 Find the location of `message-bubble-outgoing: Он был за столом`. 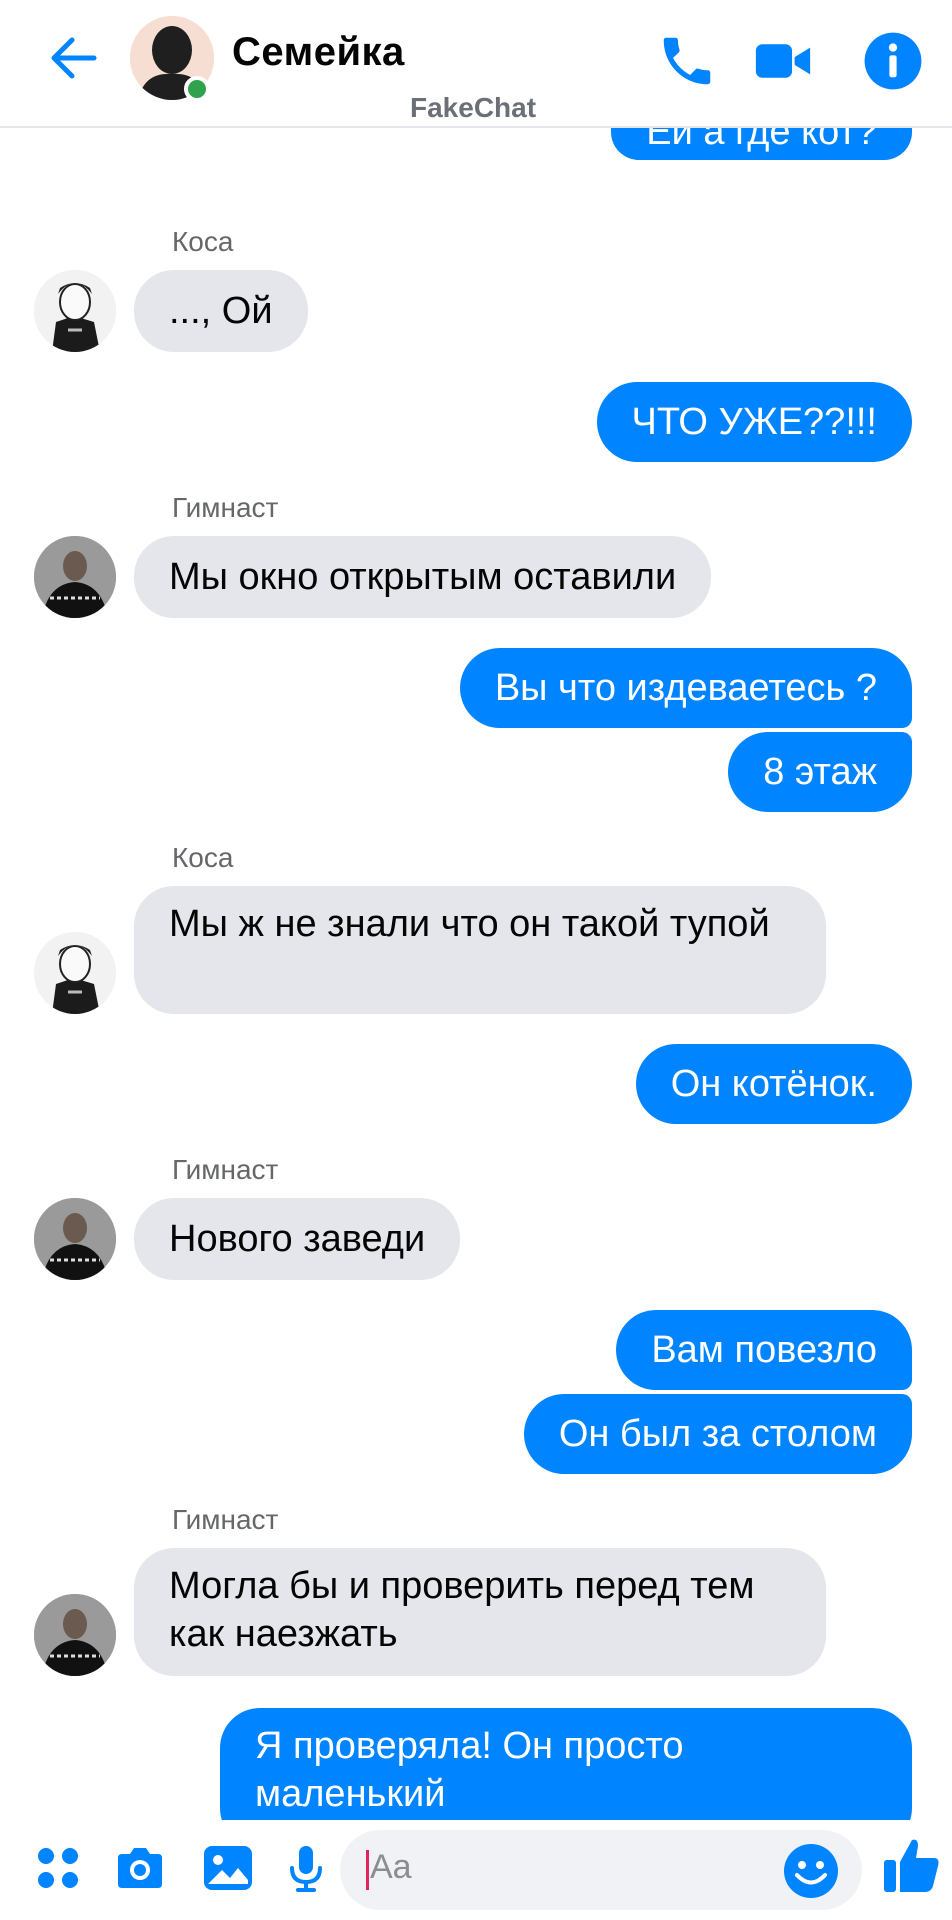

message-bubble-outgoing: Он был за столом is located at coordinates (717, 1434).